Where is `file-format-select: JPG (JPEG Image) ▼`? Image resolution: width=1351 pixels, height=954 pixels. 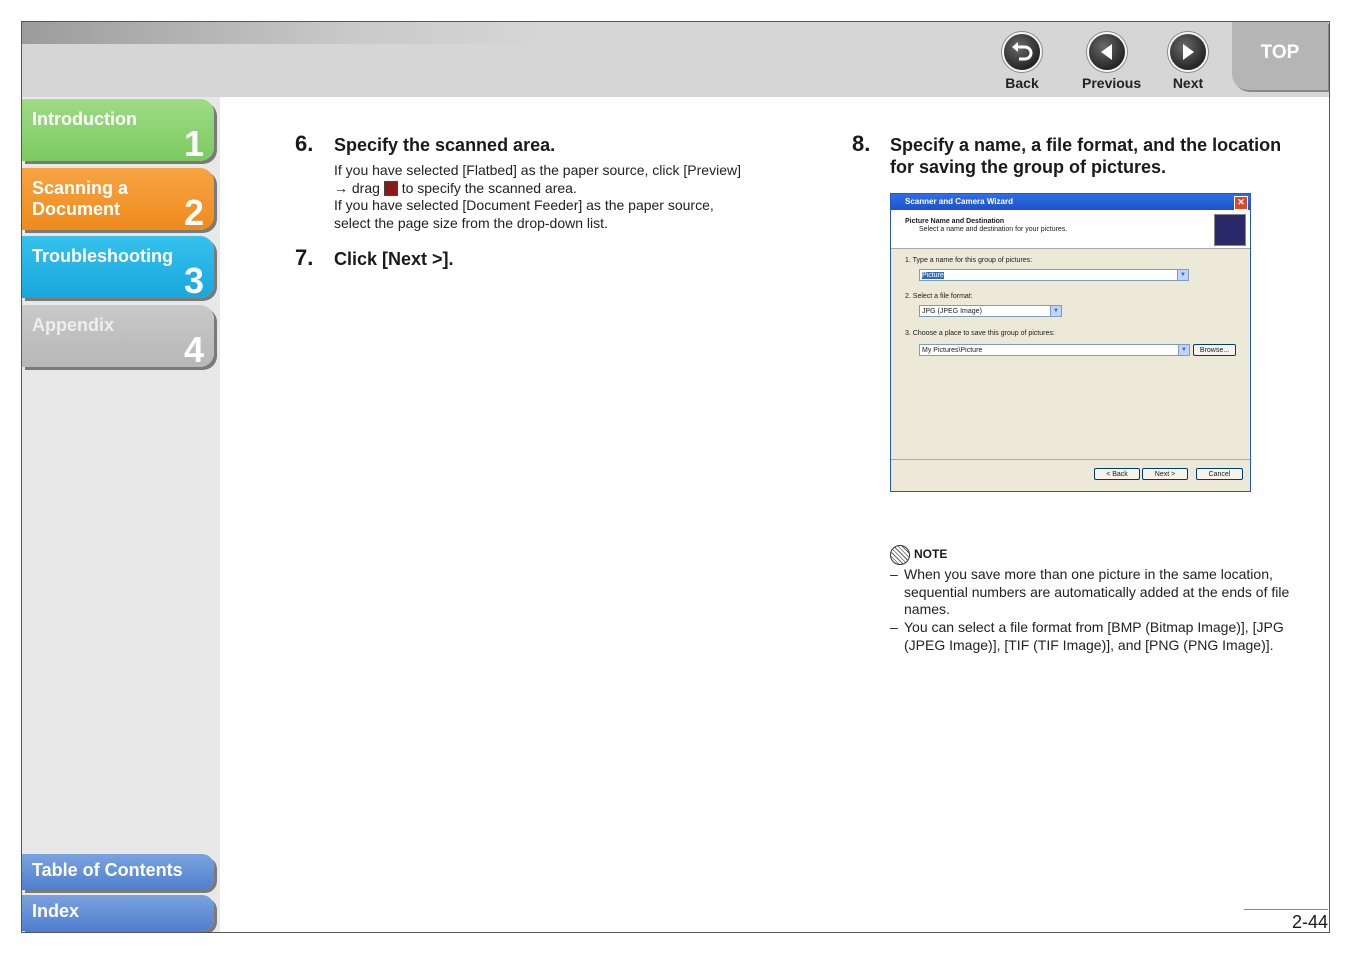 file-format-select: JPG (JPEG Image) ▼ is located at coordinates (990, 311).